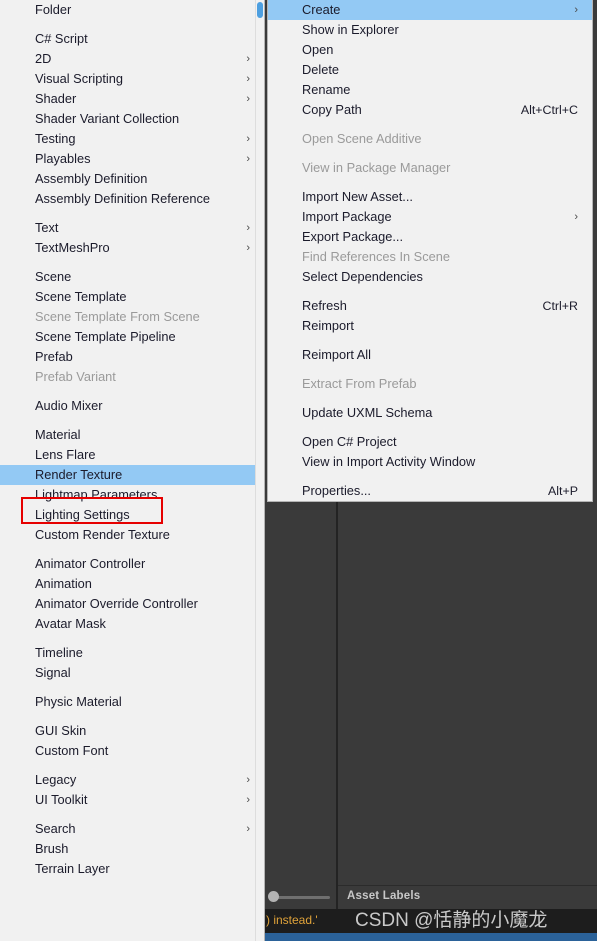 The height and width of the screenshot is (941, 597). What do you see at coordinates (132, 159) in the screenshot?
I see `menu-item-playables: Playables ›` at bounding box center [132, 159].